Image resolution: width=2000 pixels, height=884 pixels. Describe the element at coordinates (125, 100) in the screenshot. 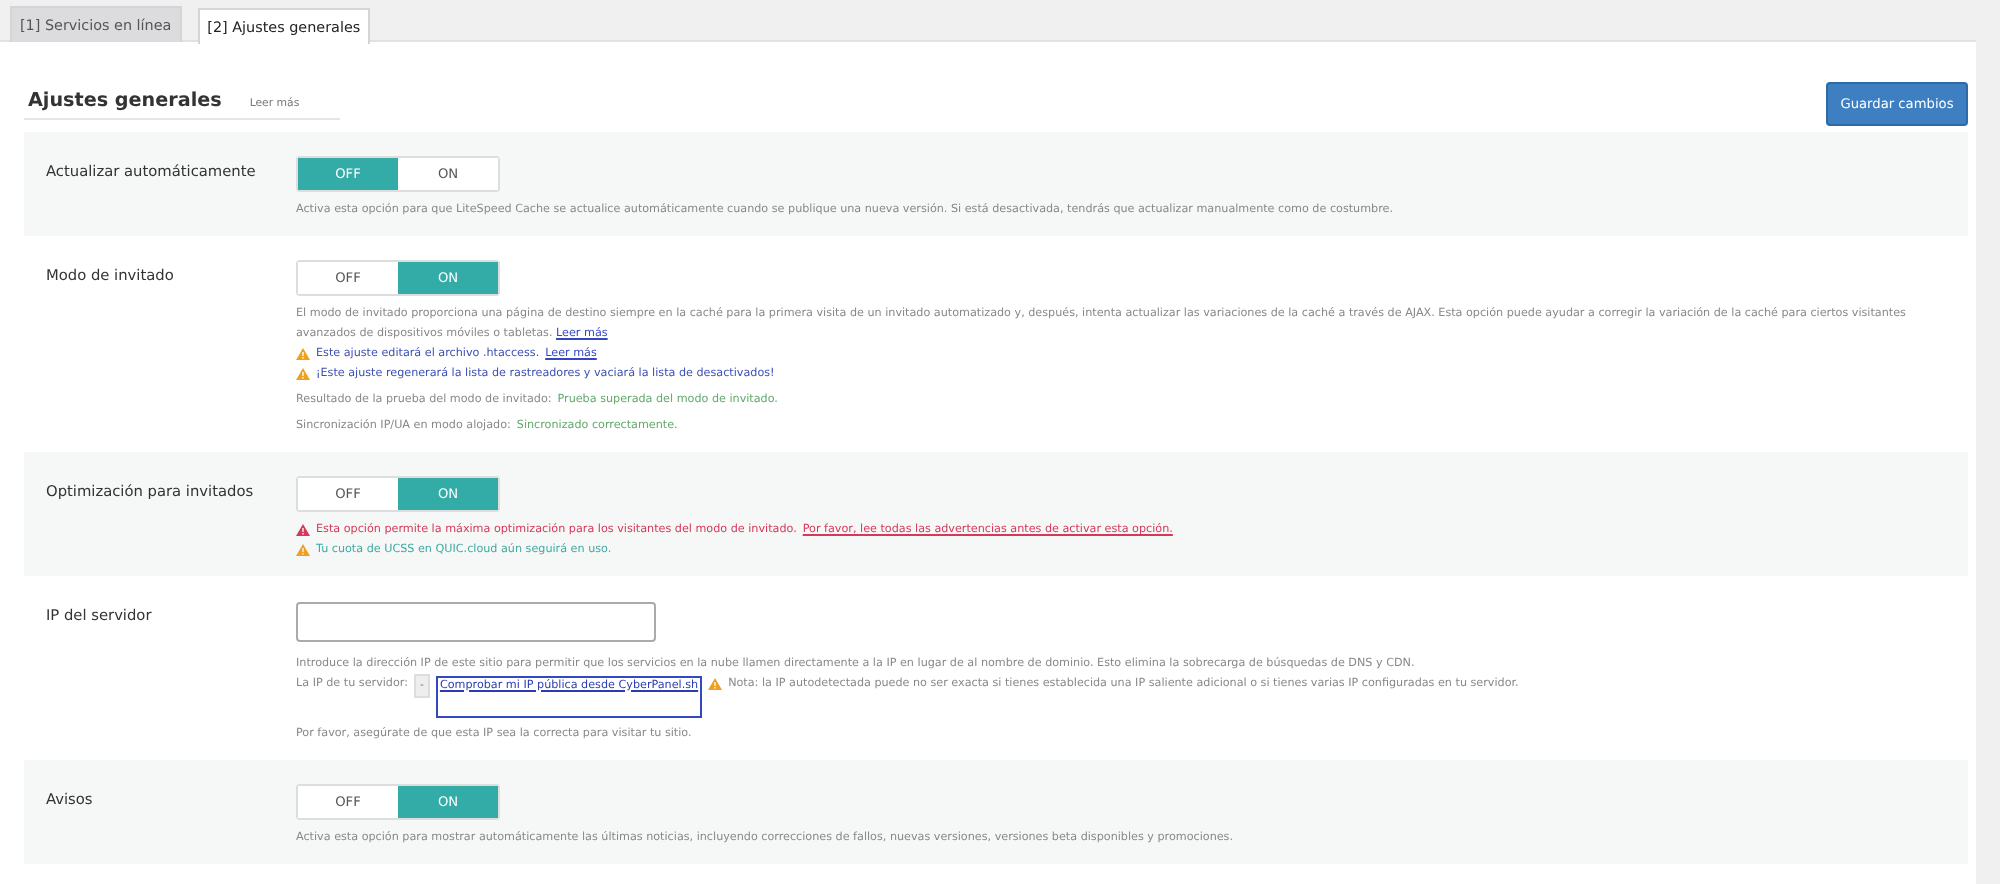

I see `section-title: Ajustes generales` at that location.